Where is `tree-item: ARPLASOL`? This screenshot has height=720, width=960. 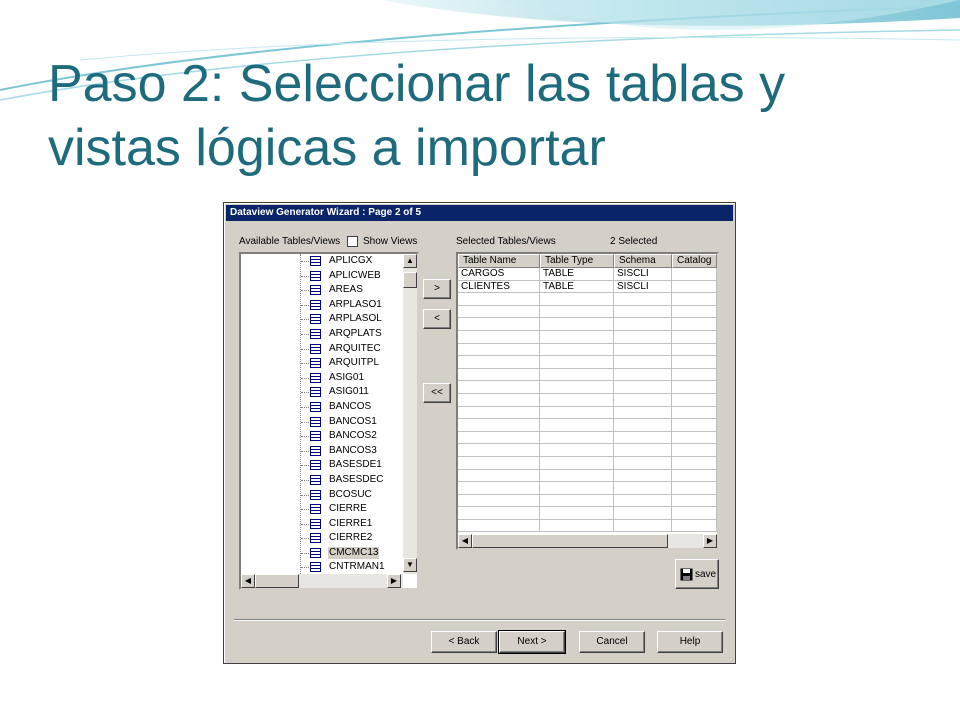
tree-item: ARPLASOL is located at coordinates (351, 319).